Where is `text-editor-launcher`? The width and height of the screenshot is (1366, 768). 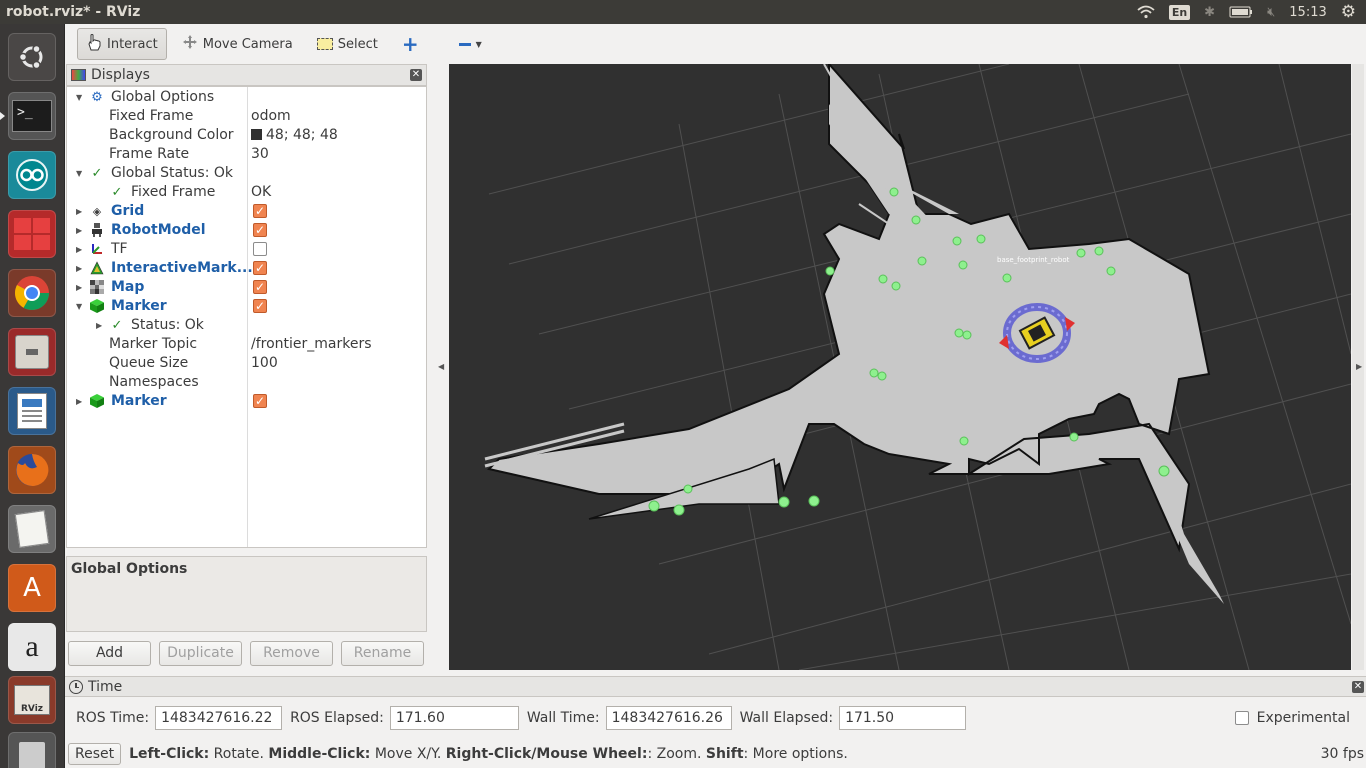 text-editor-launcher is located at coordinates (32, 529).